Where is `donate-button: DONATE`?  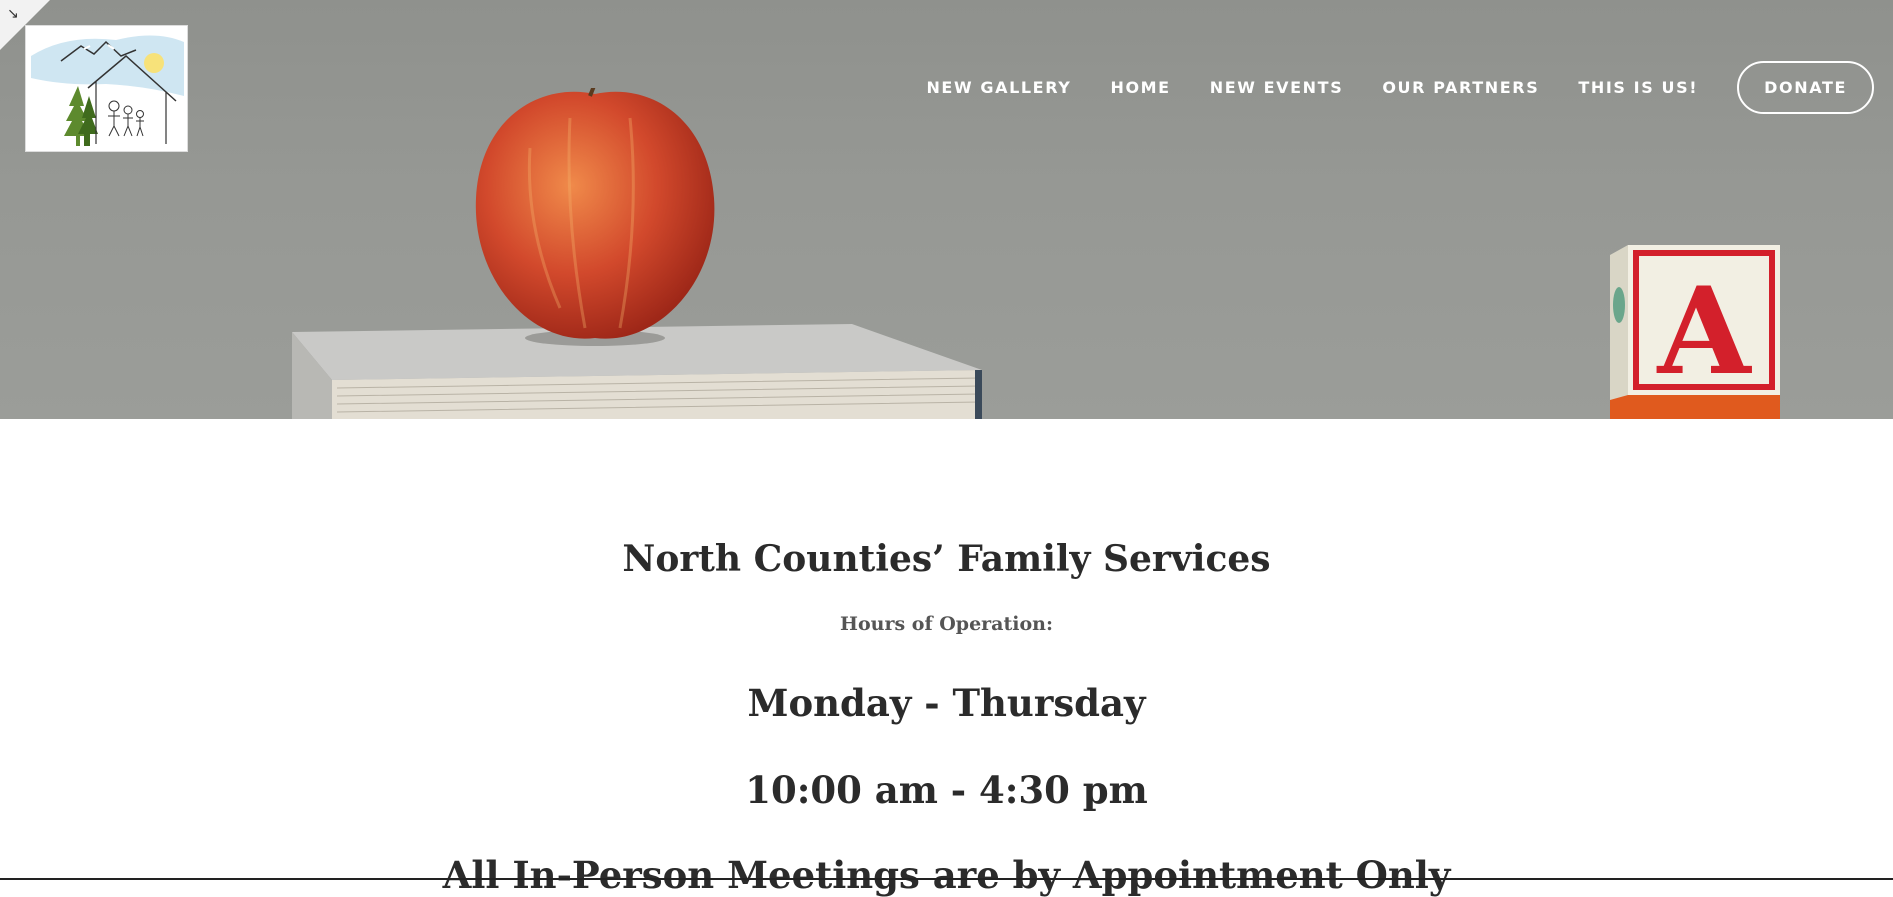
donate-button: DONATE is located at coordinates (1805, 87).